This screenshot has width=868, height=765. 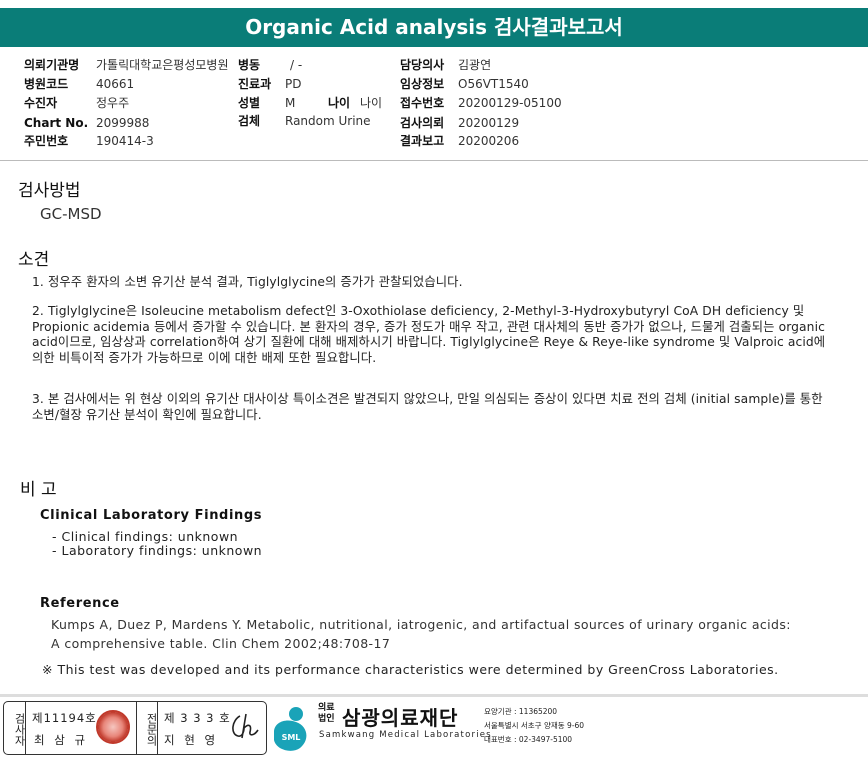 I want to click on clinical-findings-title: Clinical Laboratory Findings, so click(x=151, y=515).